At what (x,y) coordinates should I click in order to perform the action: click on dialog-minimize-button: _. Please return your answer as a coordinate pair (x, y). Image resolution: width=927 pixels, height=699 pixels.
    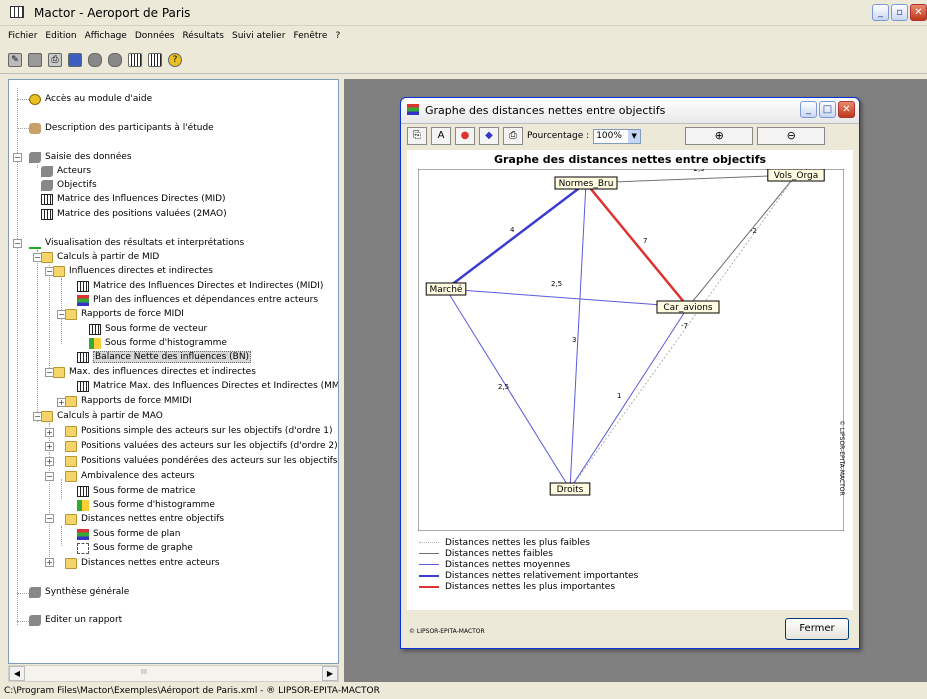
    Looking at the image, I should click on (808, 109).